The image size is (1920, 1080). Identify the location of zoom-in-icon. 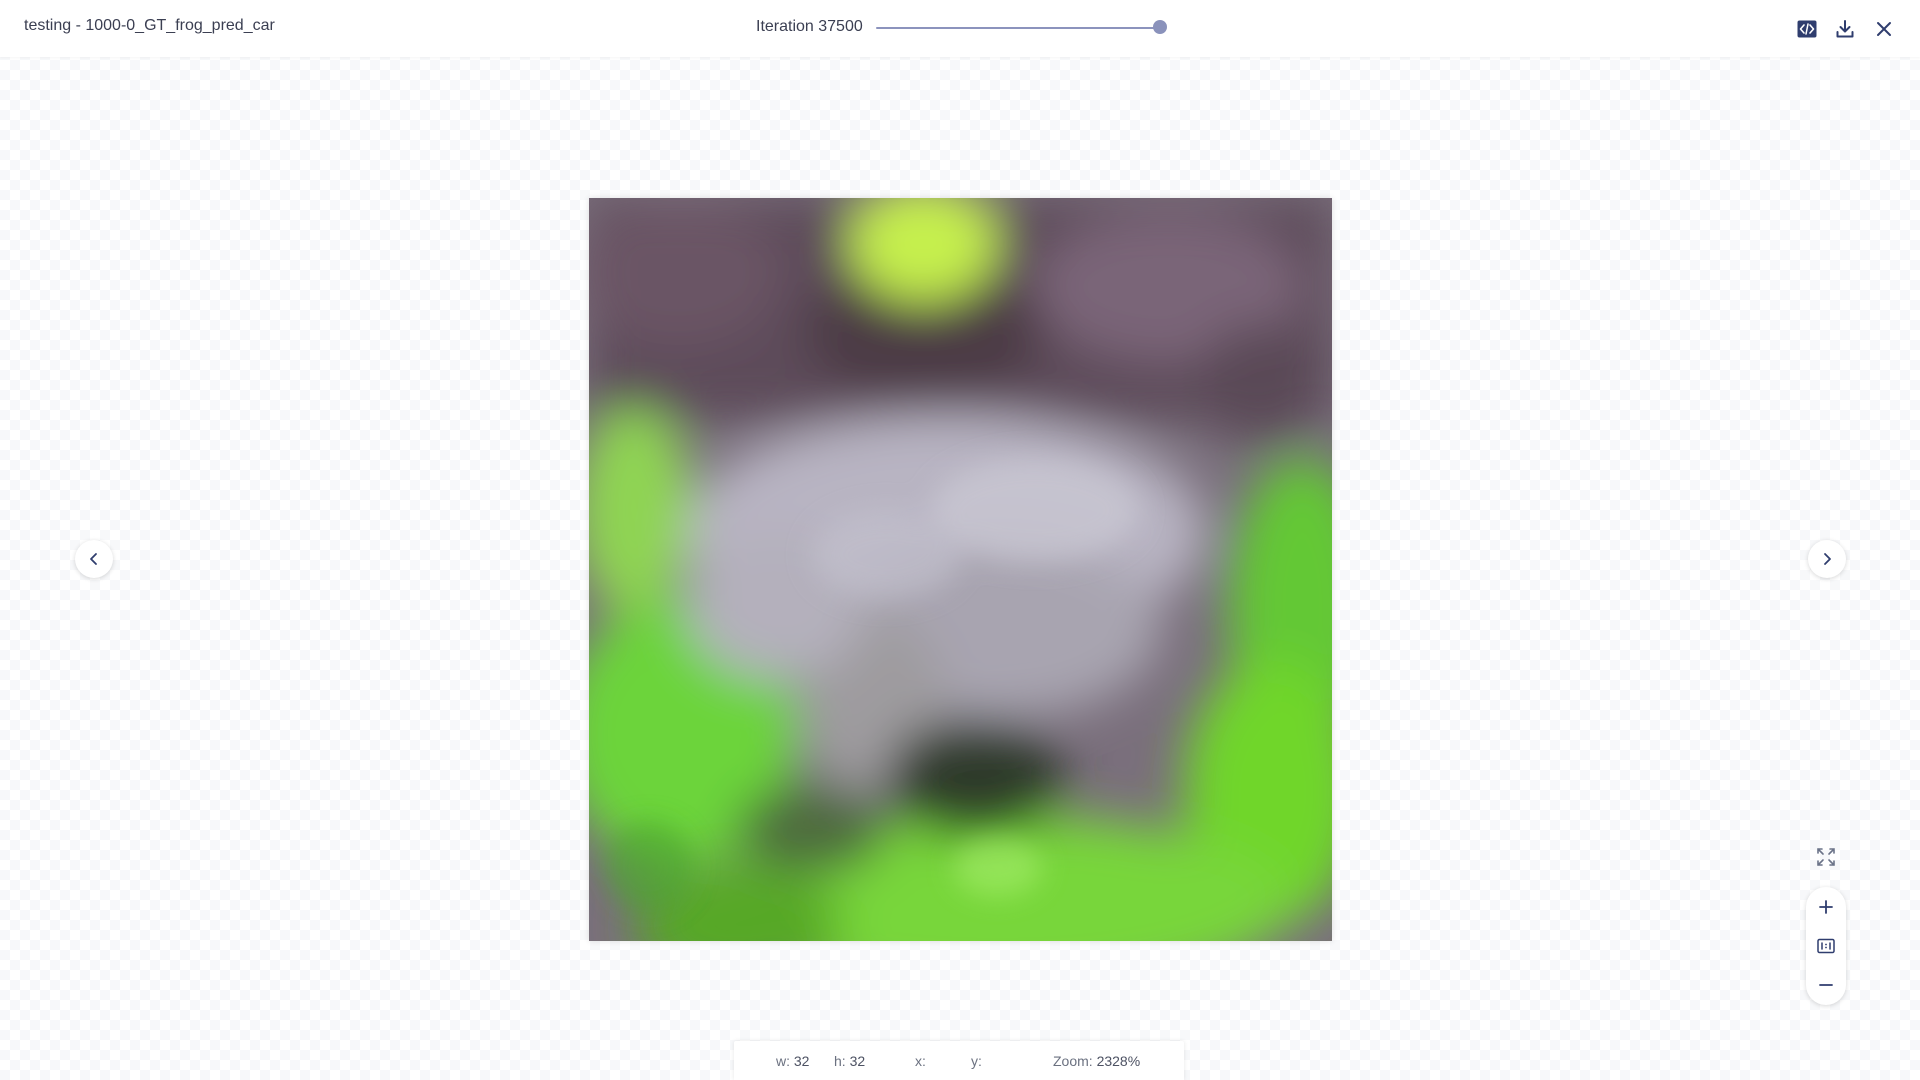
(1826, 907).